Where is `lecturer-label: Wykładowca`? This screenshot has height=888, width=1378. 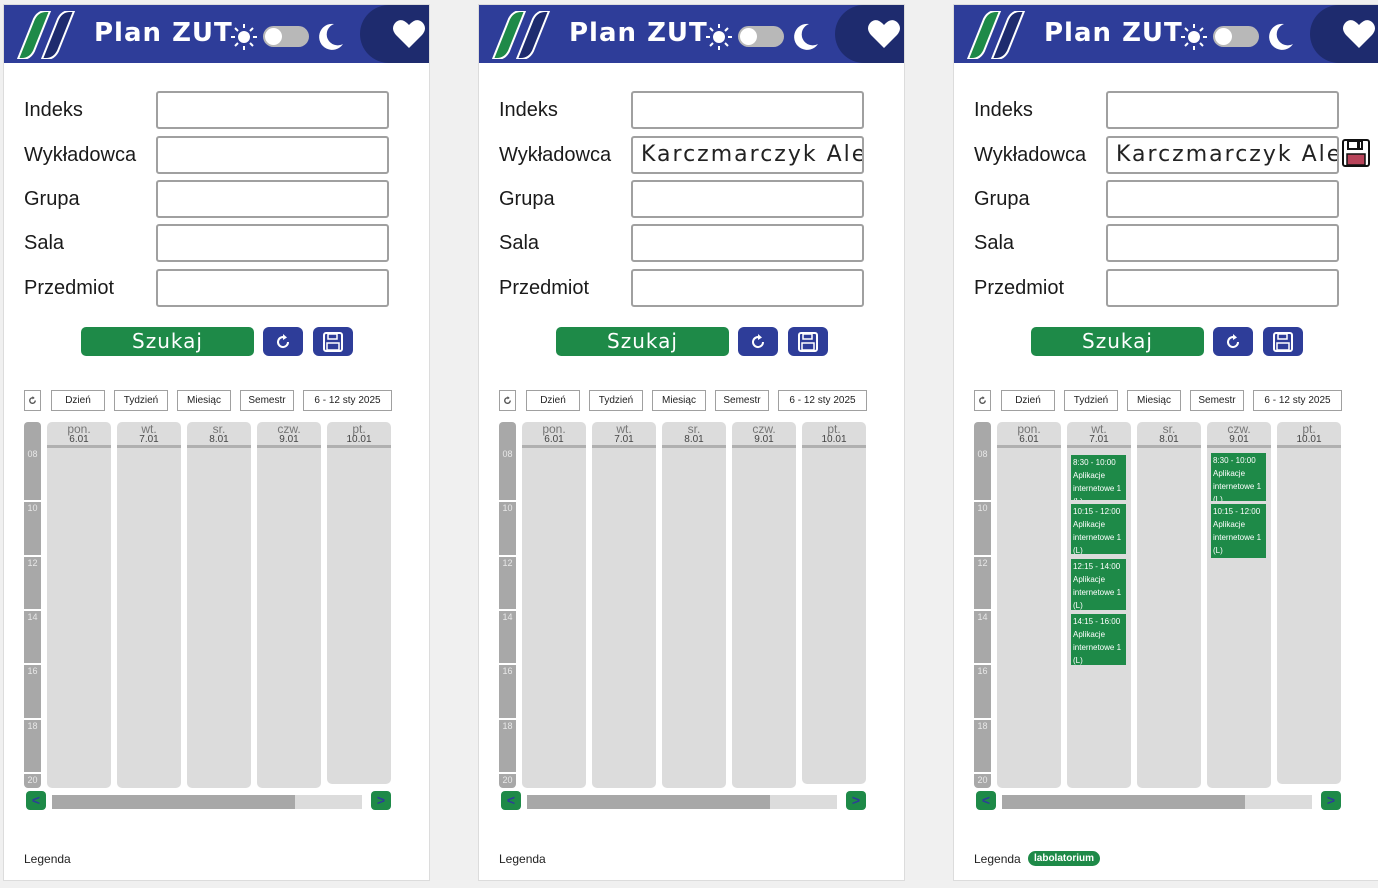 lecturer-label: Wykładowca is located at coordinates (80, 155).